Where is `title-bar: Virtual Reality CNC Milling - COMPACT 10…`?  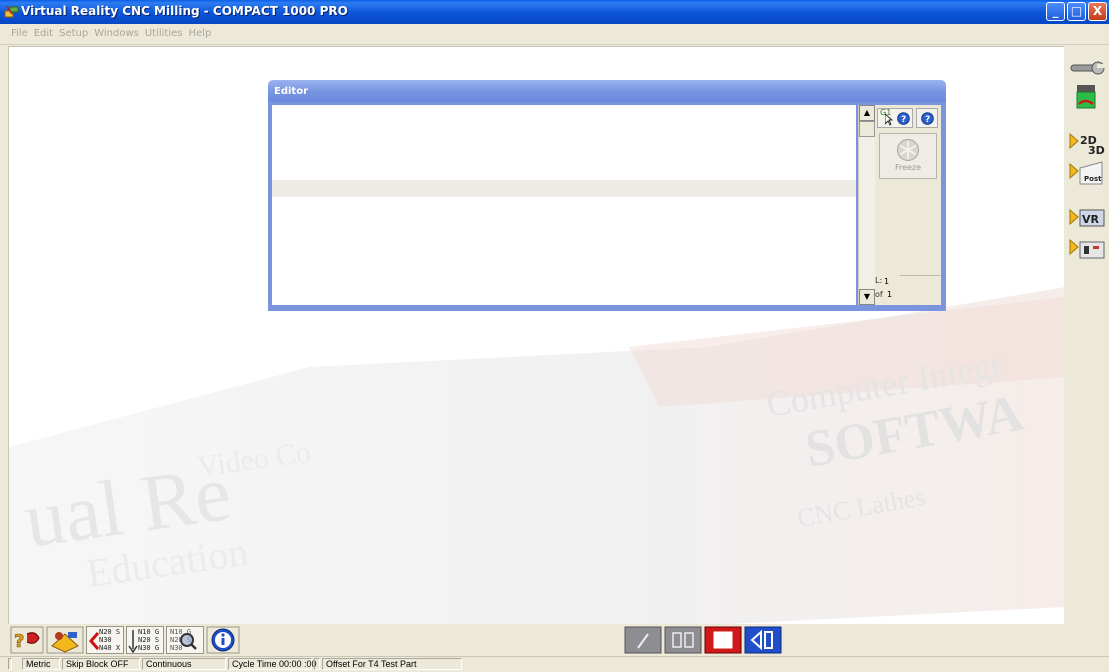 title-bar: Virtual Reality CNC Milling - COMPACT 10… is located at coordinates (554, 12).